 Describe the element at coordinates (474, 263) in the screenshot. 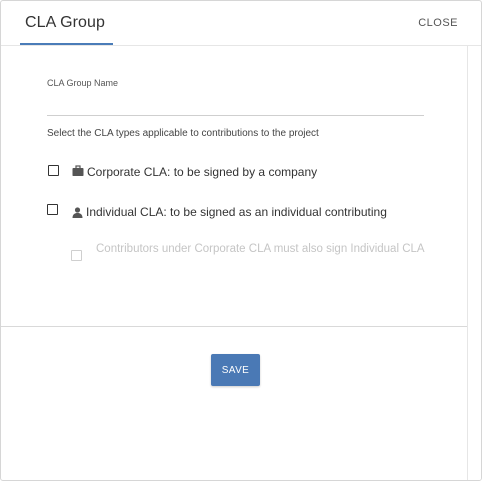

I see `scrollbar` at that location.